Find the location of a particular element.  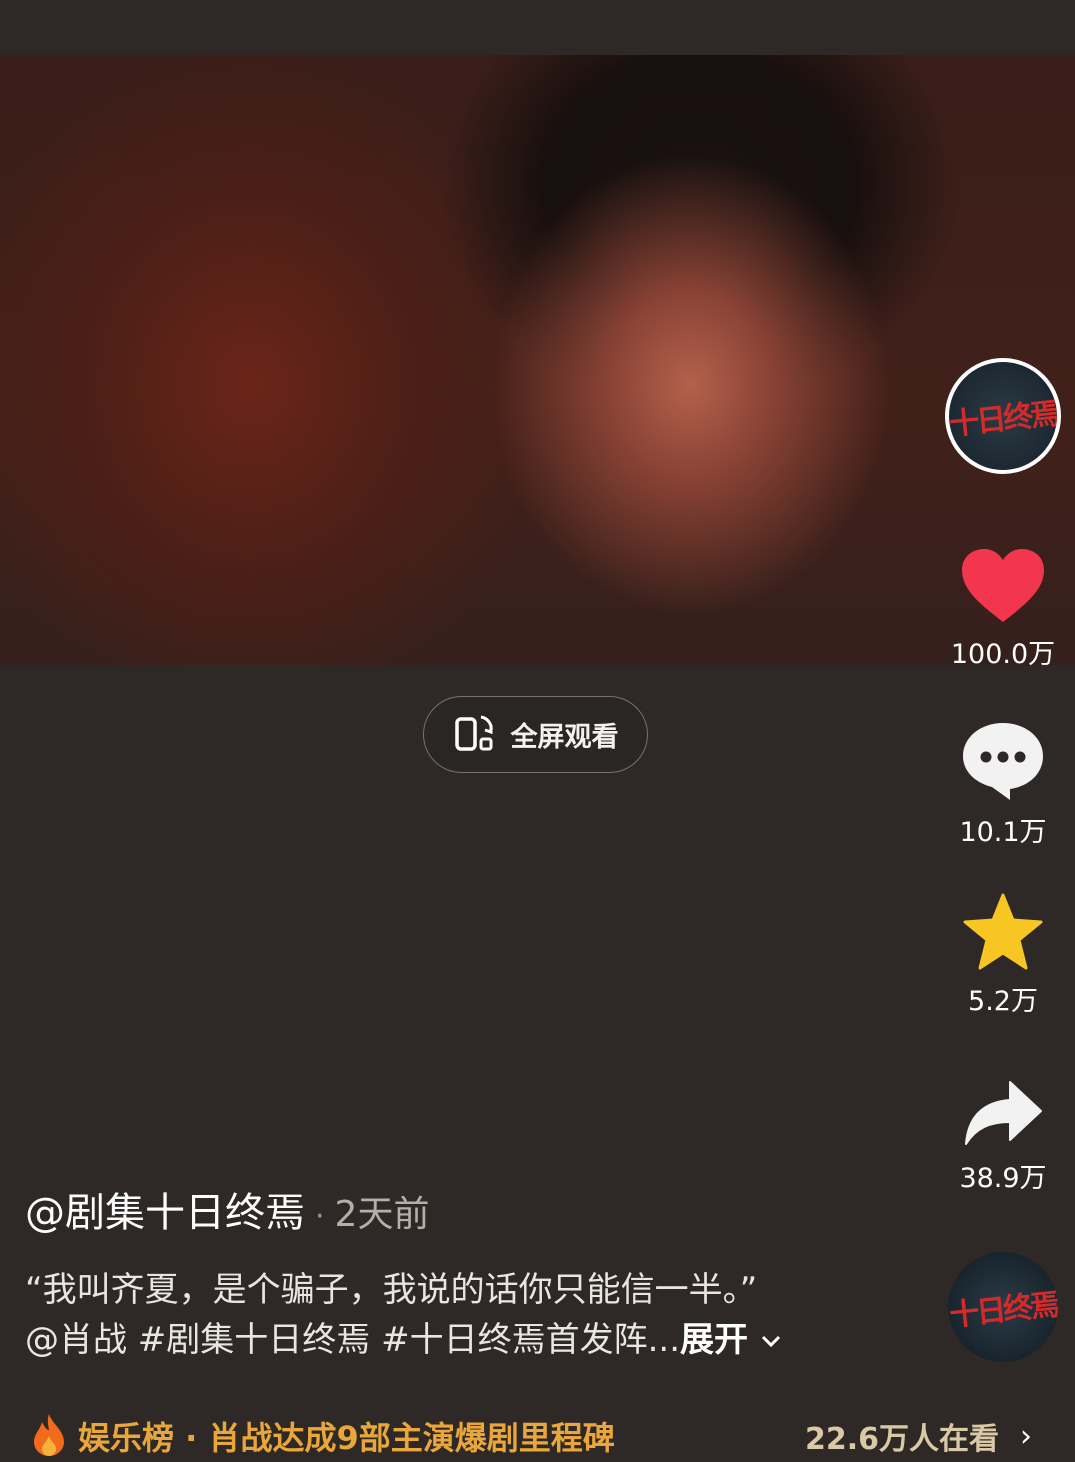

share-button: 38.9万 is located at coordinates (1003, 1136).